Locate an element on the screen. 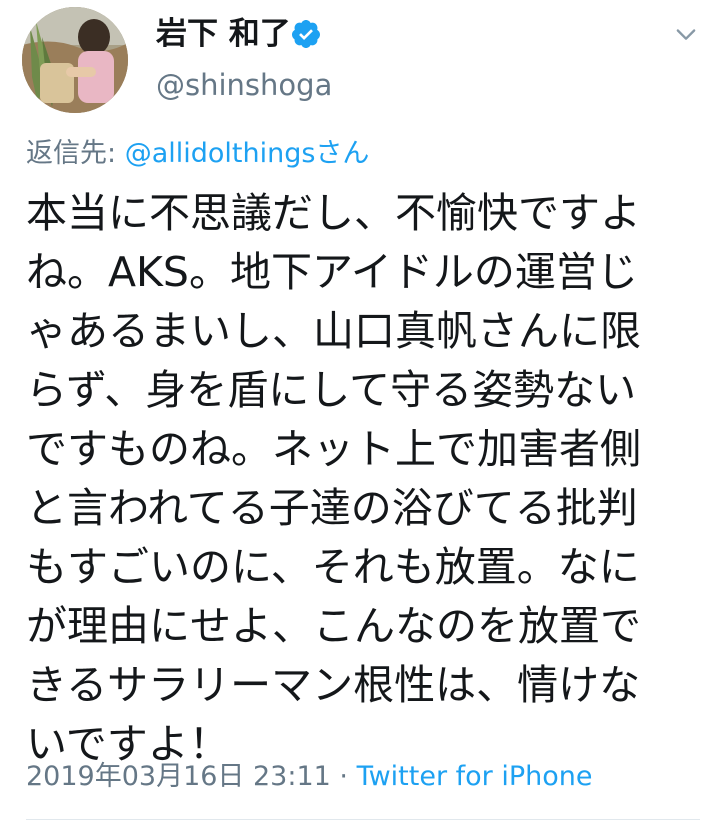 The width and height of the screenshot is (720, 824). tweet-text-line: ですものね。ネット上で加害者側 is located at coordinates (333, 449).